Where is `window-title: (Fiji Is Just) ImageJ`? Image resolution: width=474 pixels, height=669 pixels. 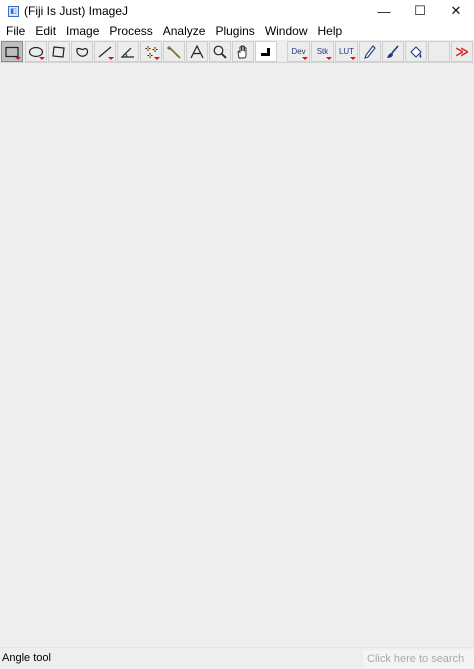 window-title: (Fiji Is Just) ImageJ is located at coordinates (76, 11).